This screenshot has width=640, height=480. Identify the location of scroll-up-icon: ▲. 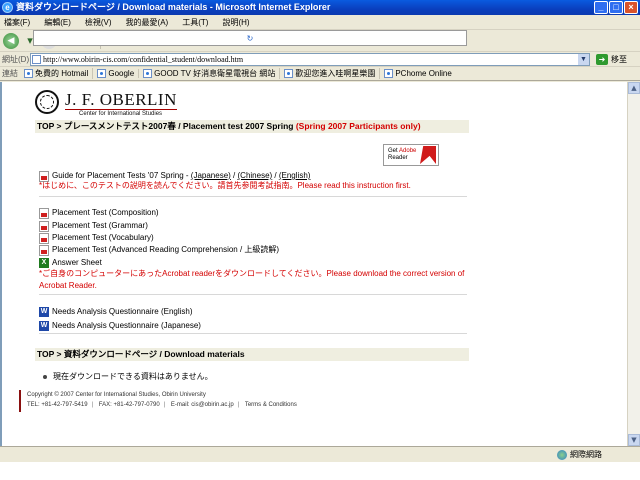
(634, 88).